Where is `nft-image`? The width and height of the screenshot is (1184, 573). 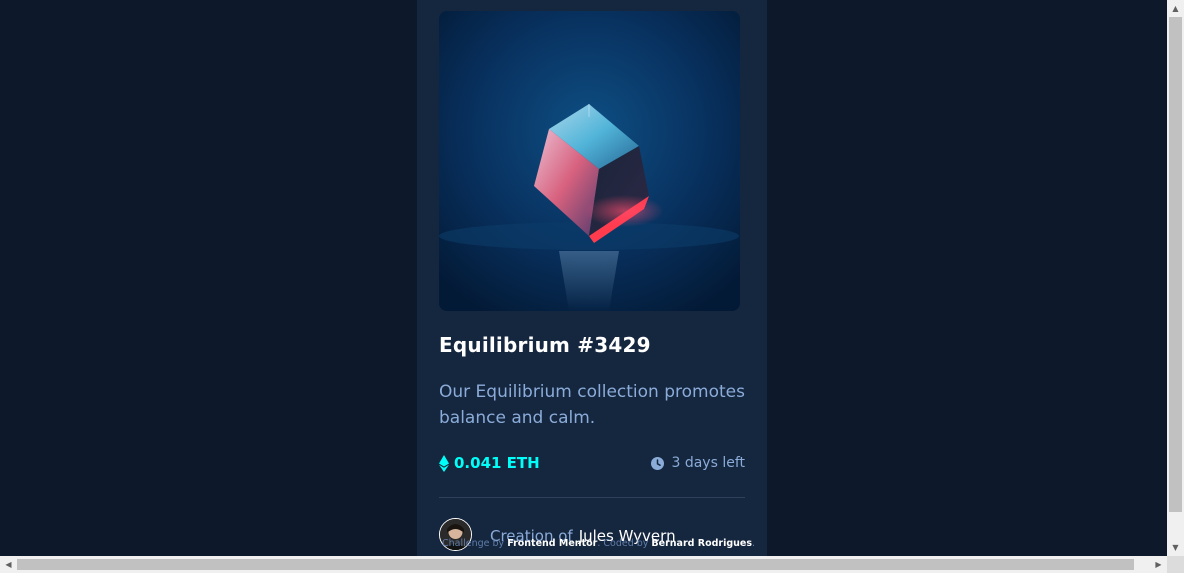
nft-image is located at coordinates (589, 161).